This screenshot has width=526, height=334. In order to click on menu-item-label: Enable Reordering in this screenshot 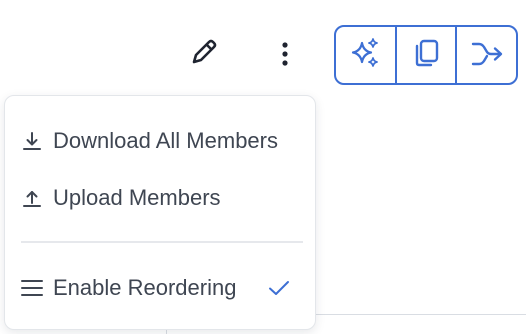, I will do `click(145, 287)`.